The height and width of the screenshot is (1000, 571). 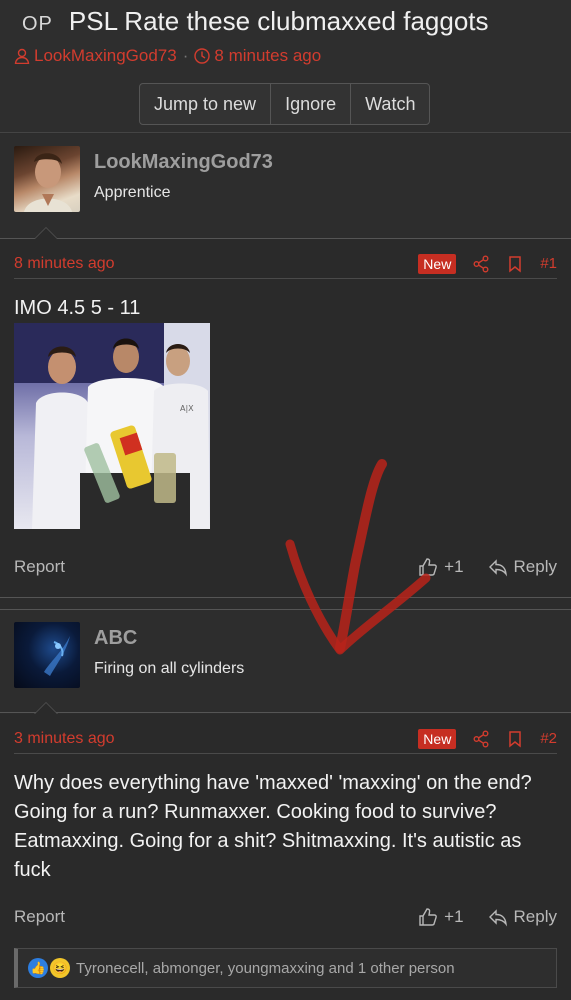 What do you see at coordinates (206, 104) in the screenshot?
I see `jump-to-new-button: Jump to new` at bounding box center [206, 104].